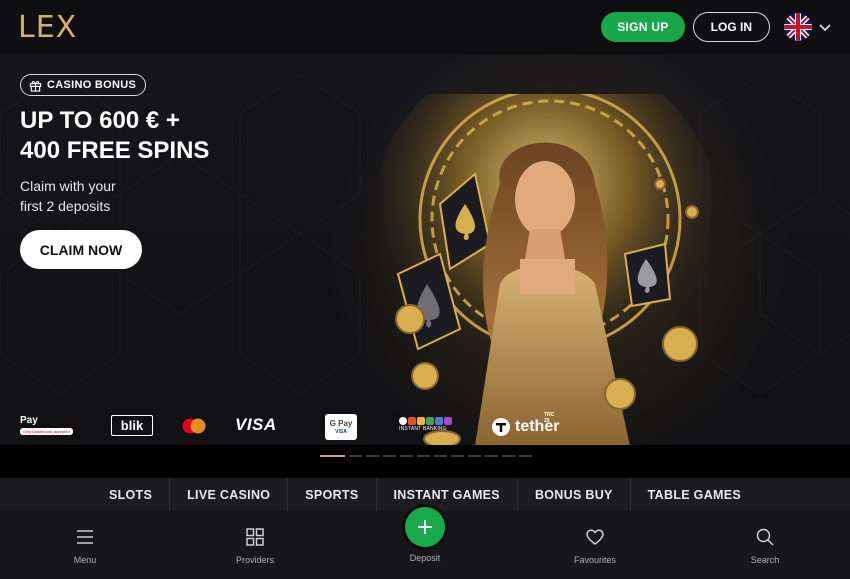  Describe the element at coordinates (501, 427) in the screenshot. I see `tether-icon` at that location.